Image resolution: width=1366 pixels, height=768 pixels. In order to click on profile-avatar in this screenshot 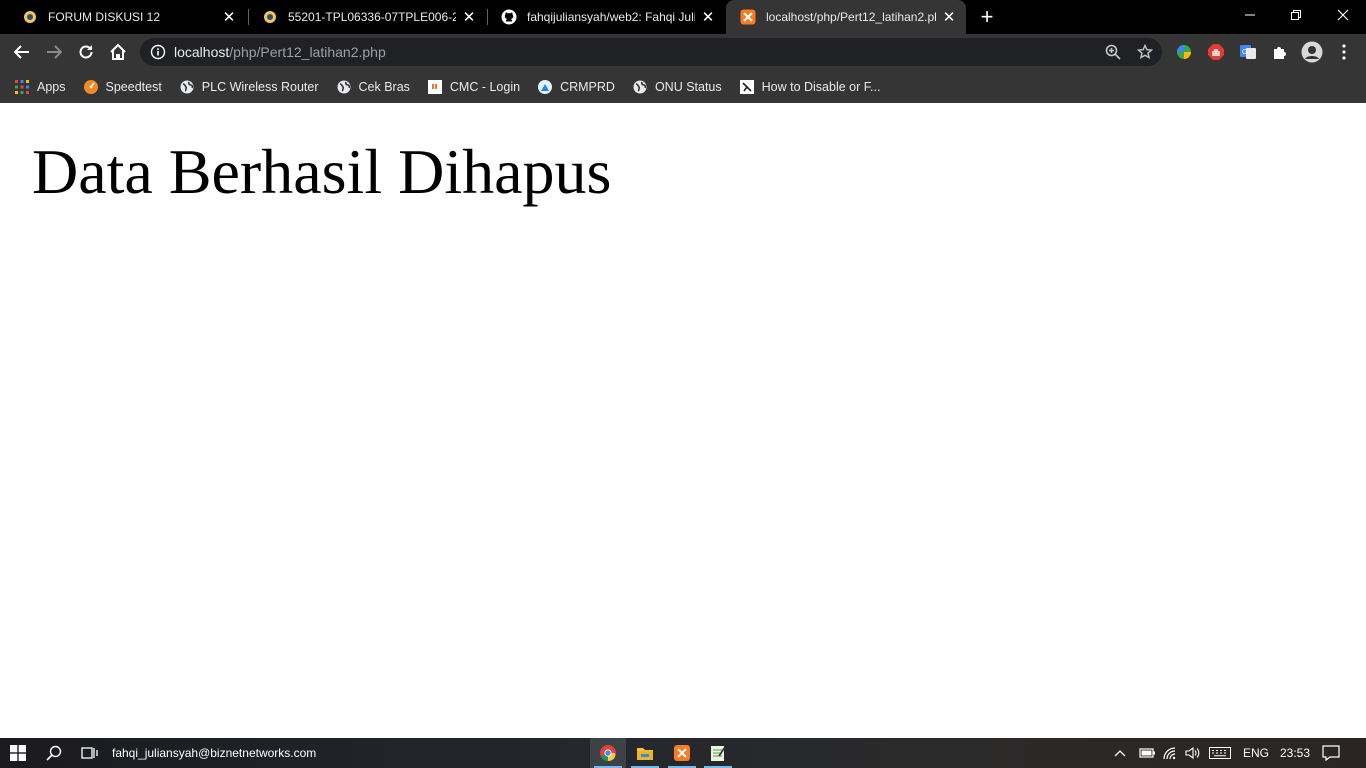, I will do `click(1312, 52)`.